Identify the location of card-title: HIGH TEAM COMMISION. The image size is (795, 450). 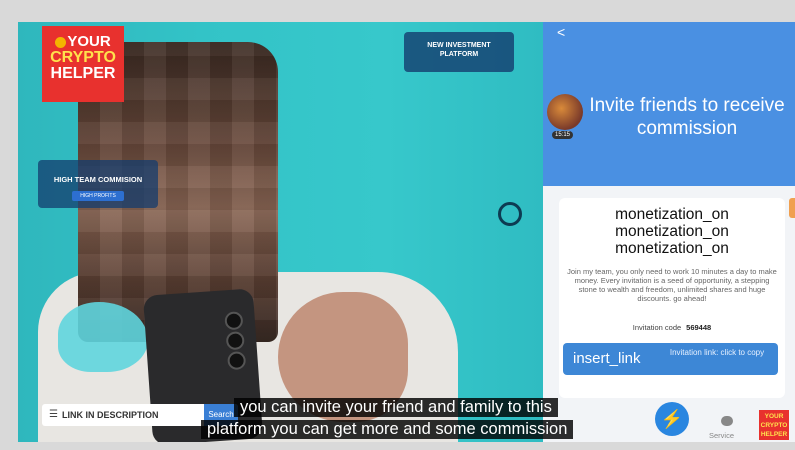
(98, 179).